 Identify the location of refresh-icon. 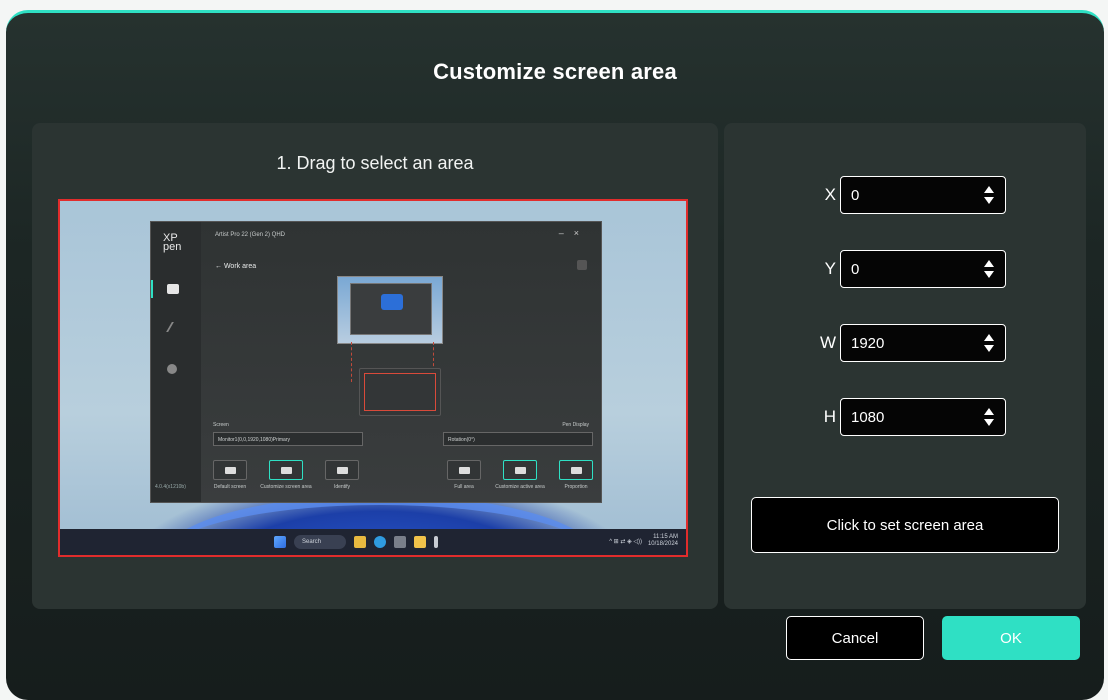
(582, 265).